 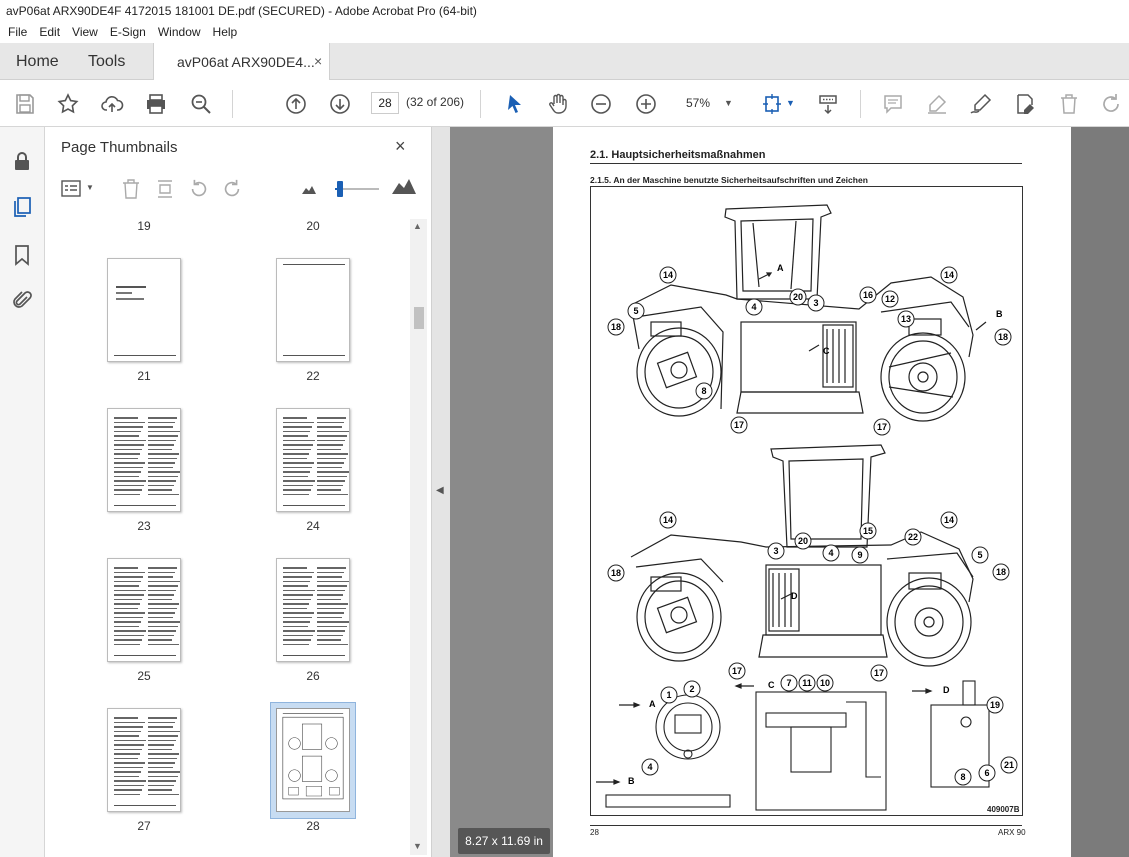 What do you see at coordinates (739, 425) in the screenshot?
I see `callout-number: 17` at bounding box center [739, 425].